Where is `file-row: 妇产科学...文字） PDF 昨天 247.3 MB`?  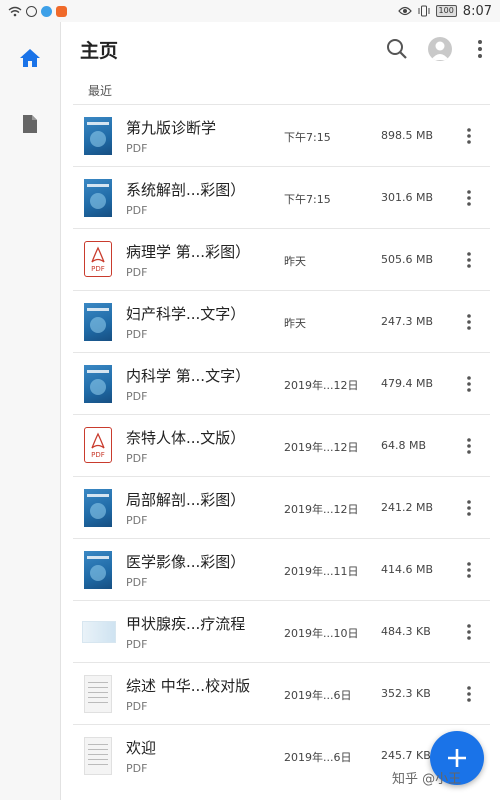
file-row: 妇产科学...文字） PDF 昨天 247.3 MB is located at coordinates (281, 321).